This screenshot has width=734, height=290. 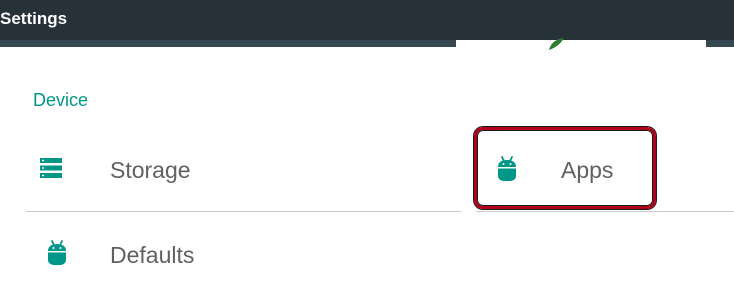 I want to click on settings-tile-label: Defaults, so click(x=152, y=255).